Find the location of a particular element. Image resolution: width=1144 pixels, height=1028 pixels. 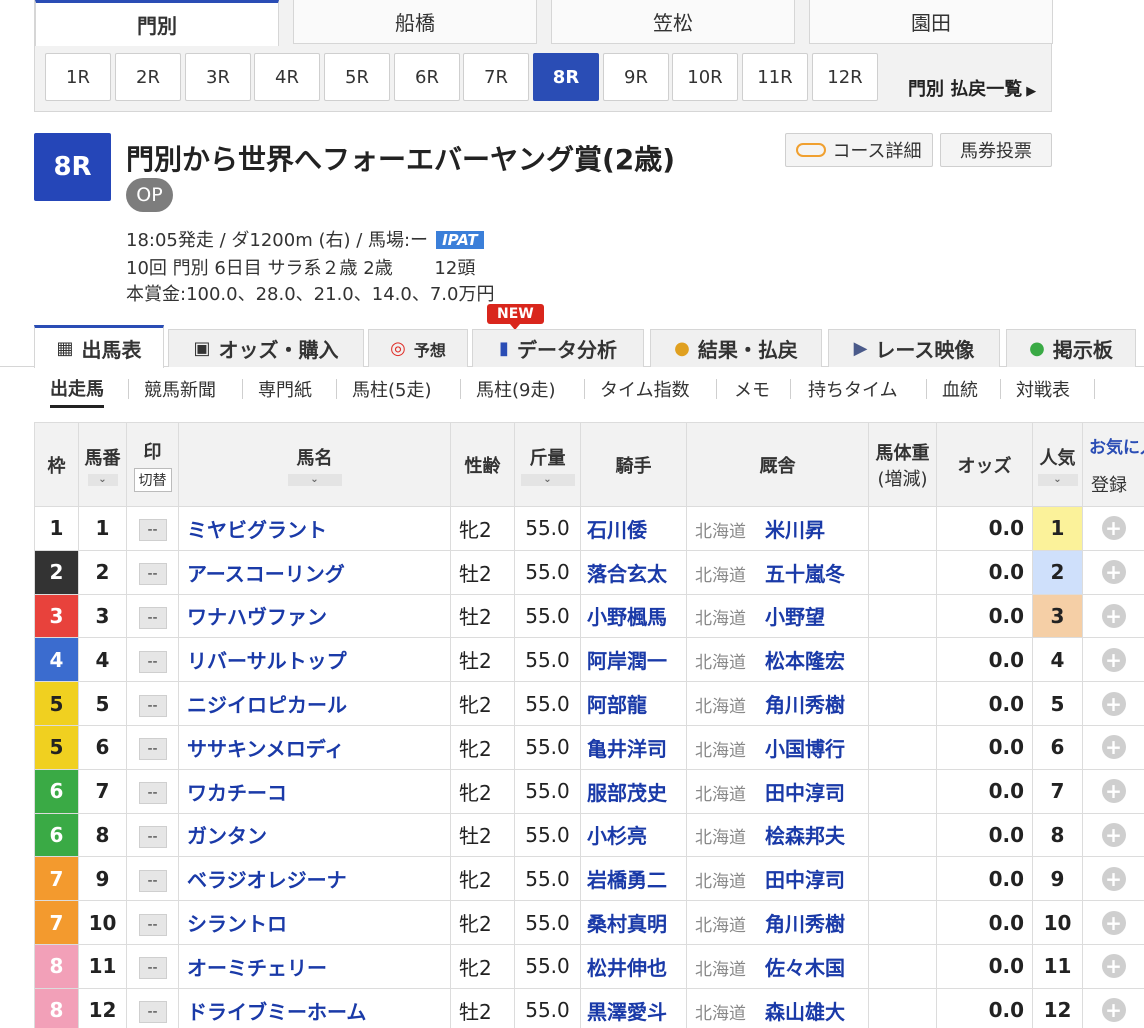

horse-name-link: ドライブミーホーム is located at coordinates (314, 1007).